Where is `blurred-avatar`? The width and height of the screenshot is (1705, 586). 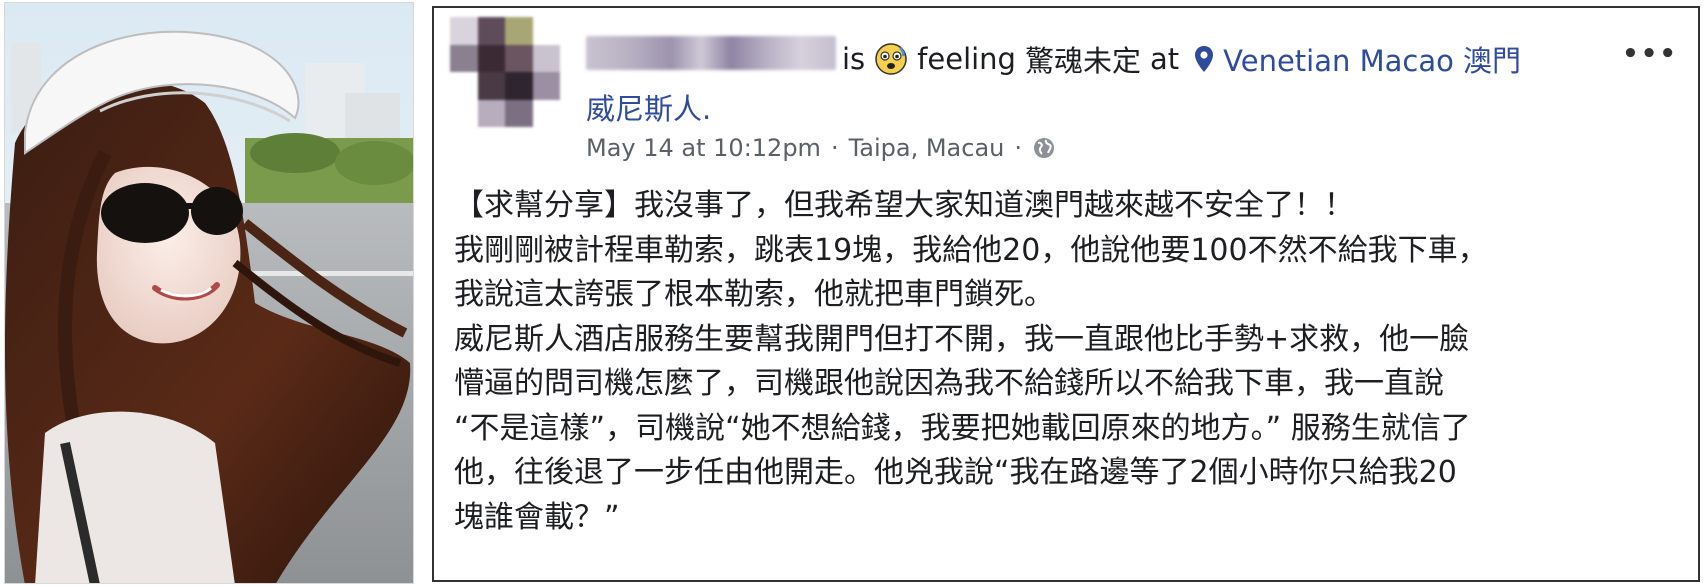
blurred-avatar is located at coordinates (505, 72).